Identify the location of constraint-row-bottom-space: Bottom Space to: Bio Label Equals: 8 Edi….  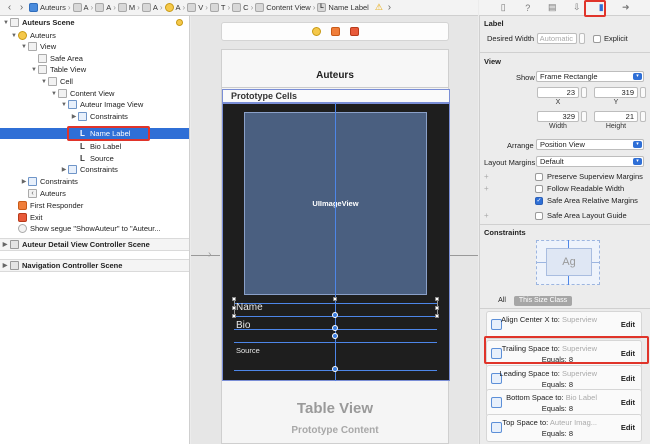
(564, 403).